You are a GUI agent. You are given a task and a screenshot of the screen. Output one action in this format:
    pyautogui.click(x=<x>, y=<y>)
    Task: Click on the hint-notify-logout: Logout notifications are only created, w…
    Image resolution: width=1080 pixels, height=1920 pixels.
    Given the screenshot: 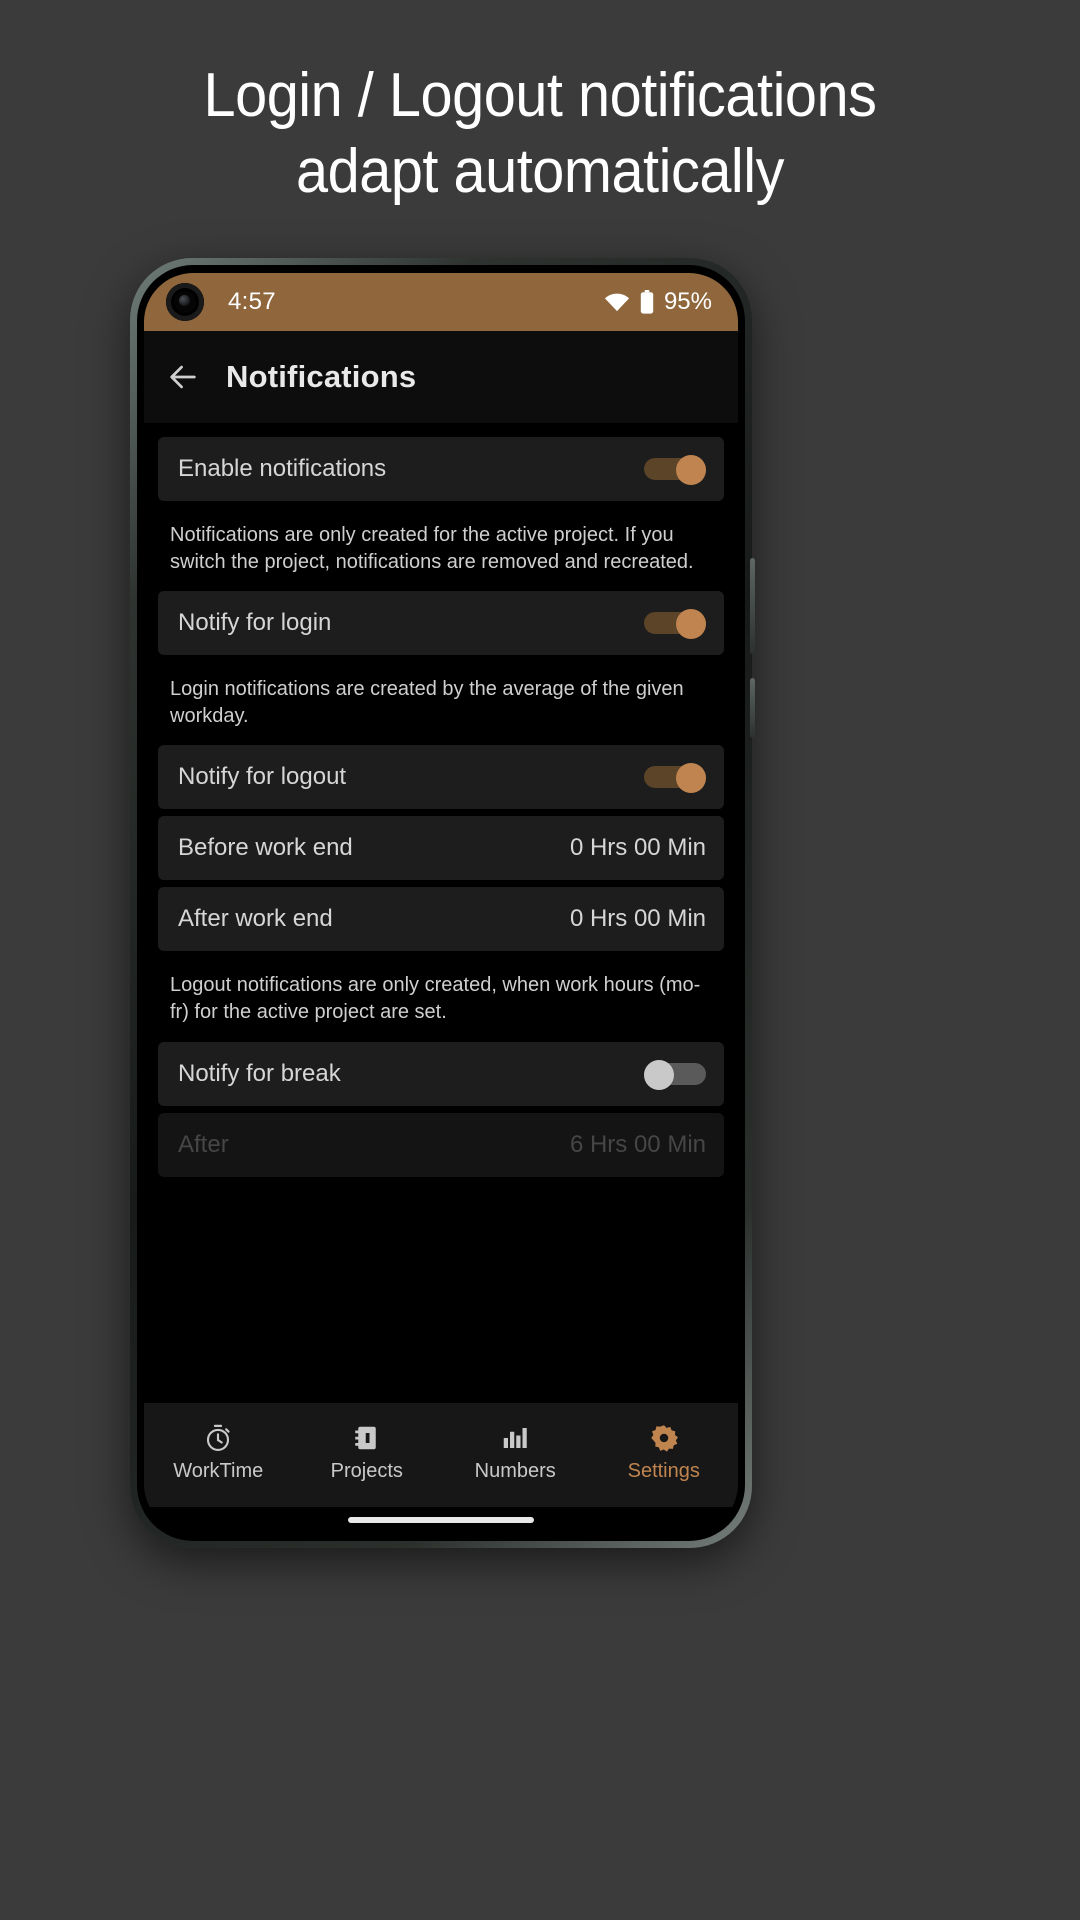 What is the action you would take?
    pyautogui.click(x=435, y=998)
    